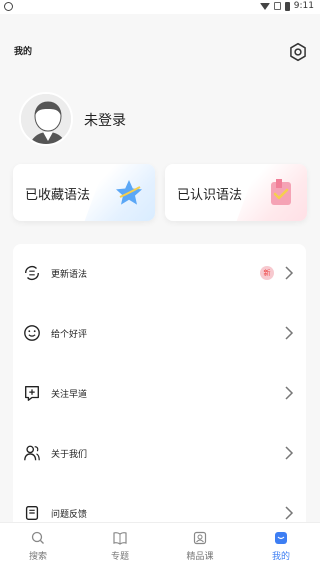 The image size is (320, 572). I want to click on tab-search: 搜索, so click(38, 551).